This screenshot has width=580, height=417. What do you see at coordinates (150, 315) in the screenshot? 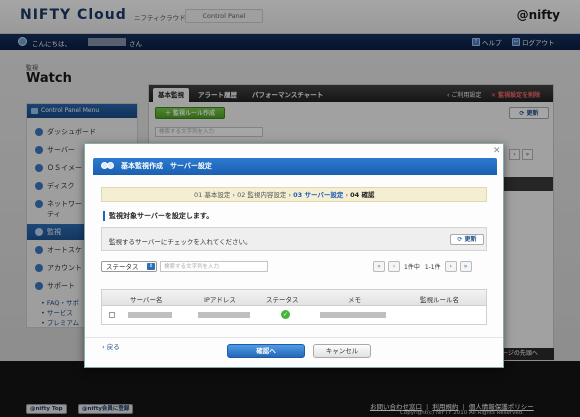
I see `server-name-redacted` at bounding box center [150, 315].